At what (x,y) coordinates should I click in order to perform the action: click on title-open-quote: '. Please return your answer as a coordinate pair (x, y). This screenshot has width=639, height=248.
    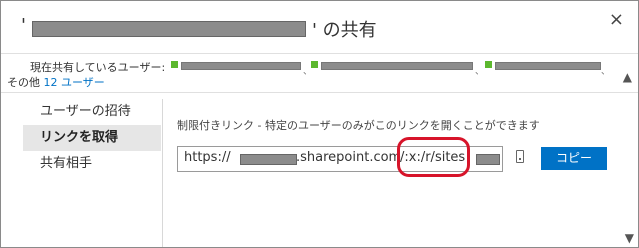
    Looking at the image, I should click on (23, 25).